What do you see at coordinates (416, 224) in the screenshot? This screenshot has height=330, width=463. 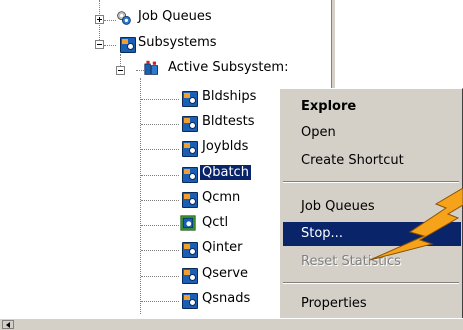 I see `lightning-bolt-icon` at bounding box center [416, 224].